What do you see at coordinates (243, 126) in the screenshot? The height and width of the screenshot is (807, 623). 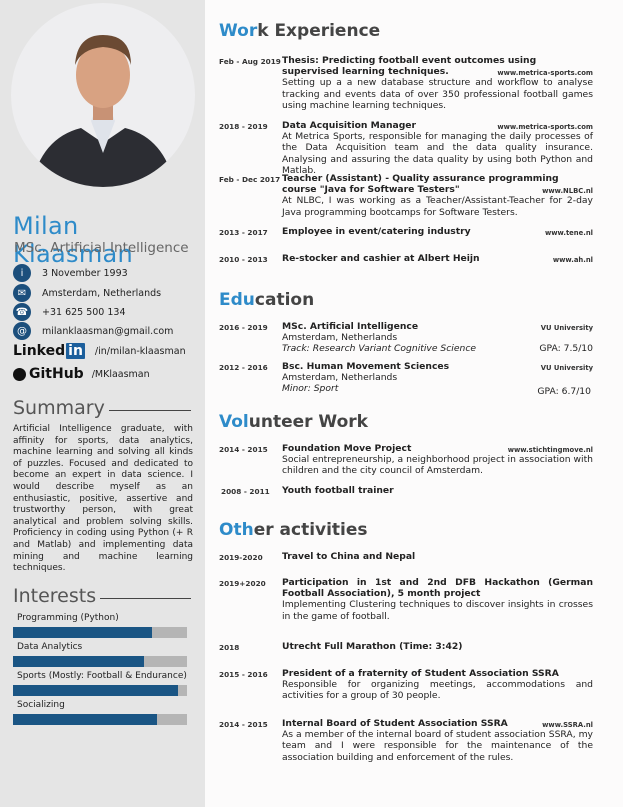 I see `entry-date: 2018 - 2019` at bounding box center [243, 126].